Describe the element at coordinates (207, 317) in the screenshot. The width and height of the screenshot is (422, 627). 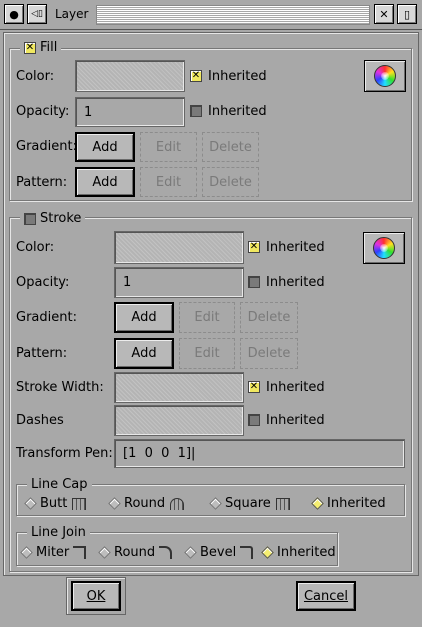
I see `stroke-gradient-edit-button: Edit` at that location.